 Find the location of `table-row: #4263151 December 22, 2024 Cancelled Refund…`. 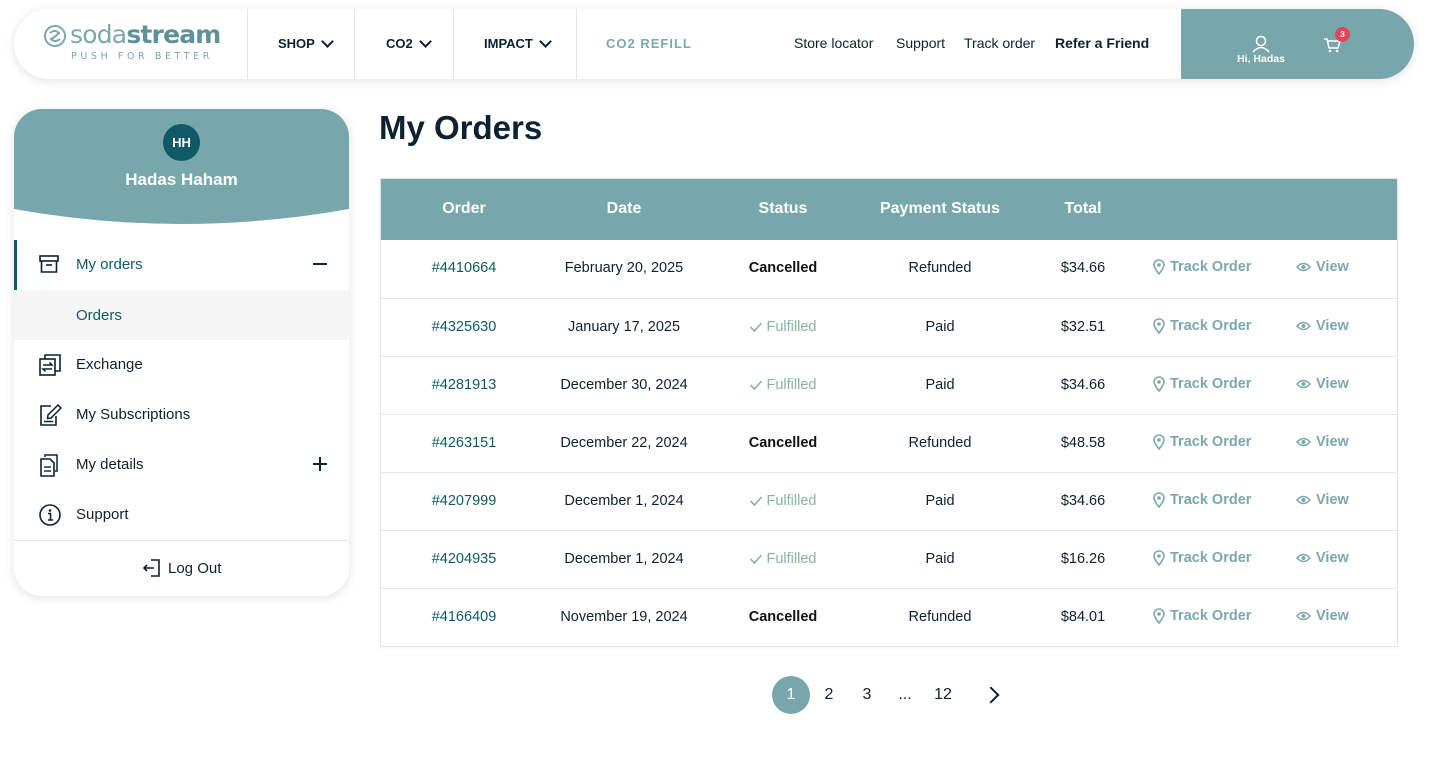

table-row: #4263151 December 22, 2024 Cancelled Refund… is located at coordinates (889, 443).